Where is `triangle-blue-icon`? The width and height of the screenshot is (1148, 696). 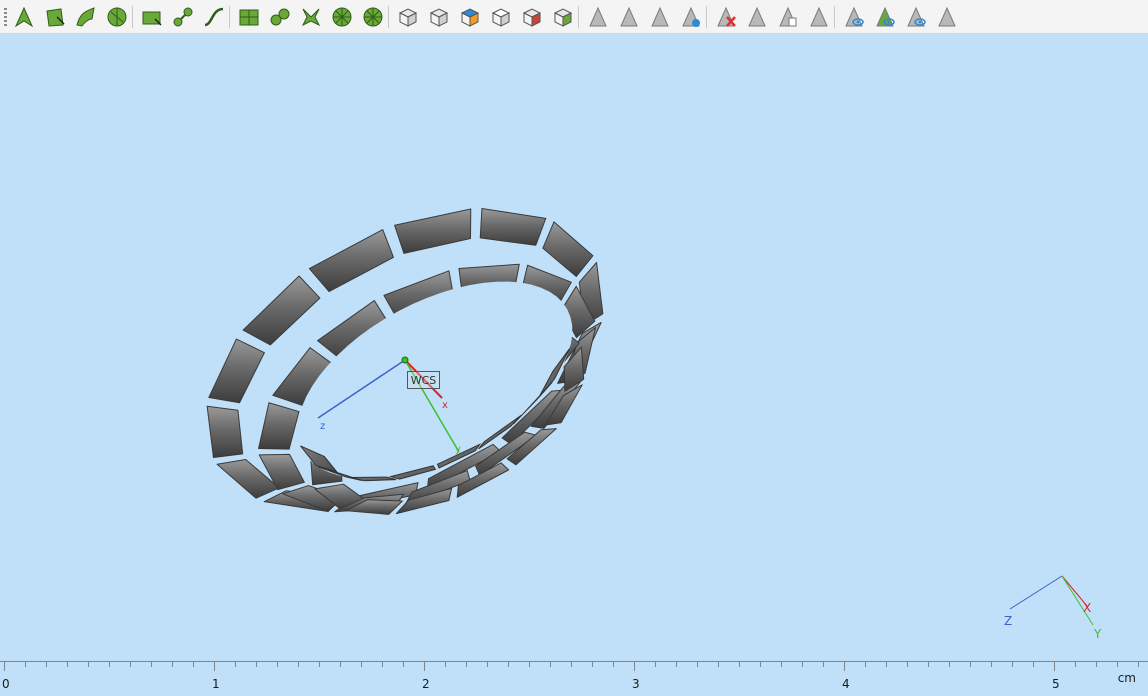
triangle-blue-icon is located at coordinates (691, 17).